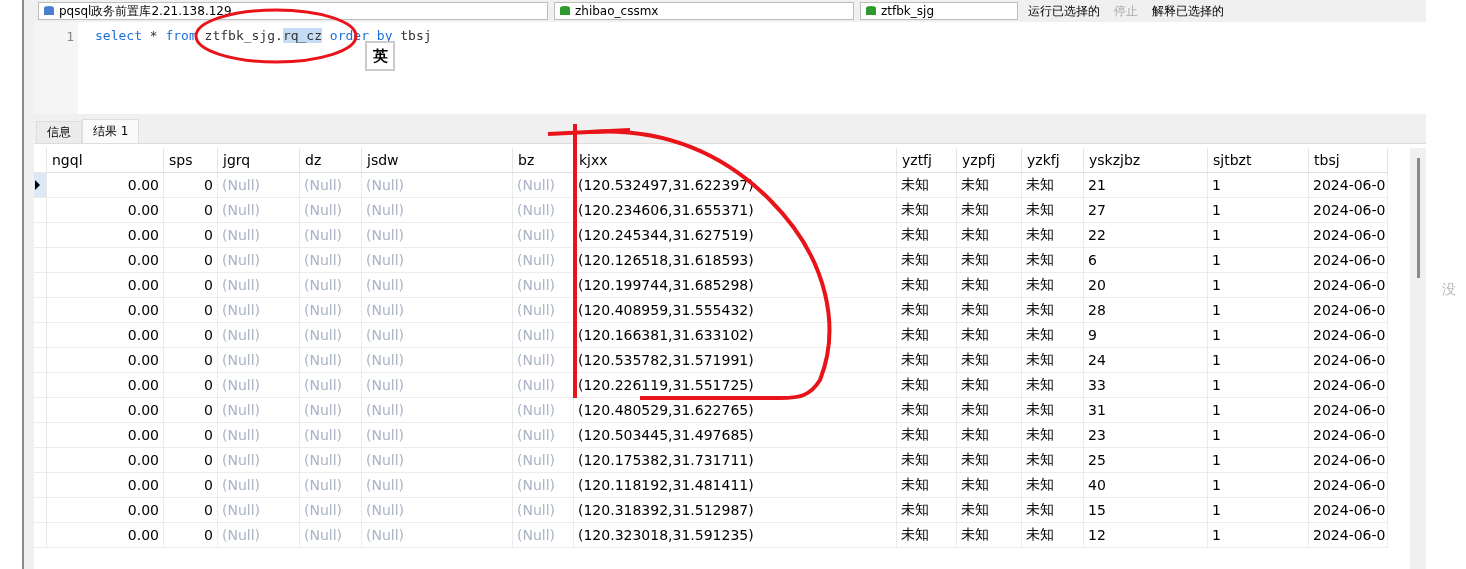 This screenshot has width=1466, height=569. Describe the element at coordinates (704, 11) in the screenshot. I see `database-select: zhibao_cssmx` at that location.